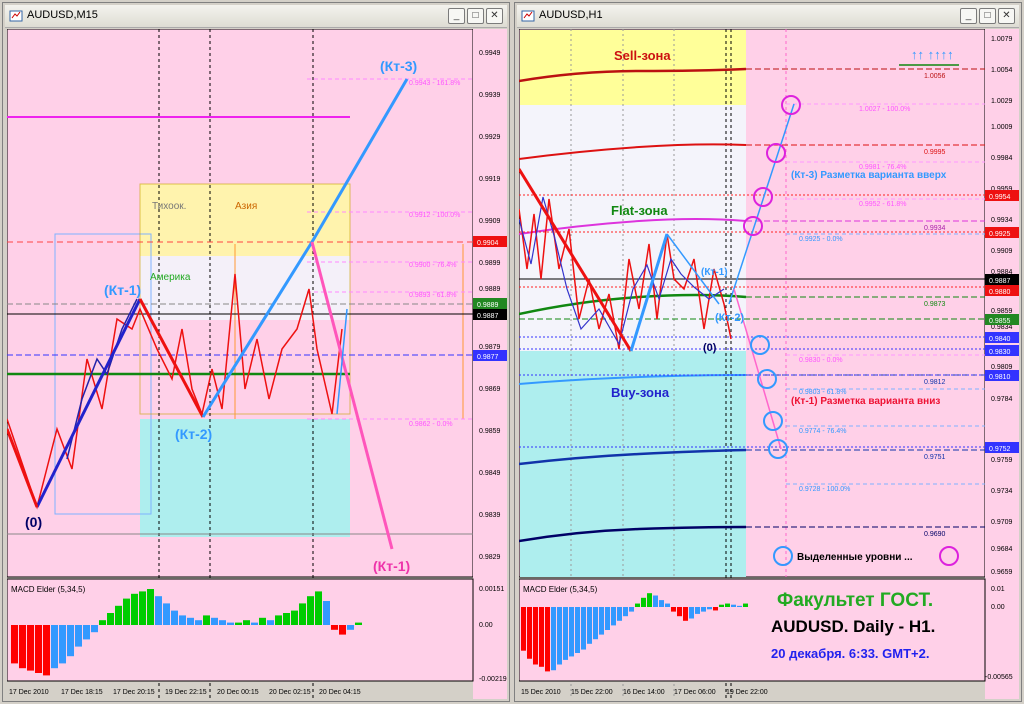 This screenshot has width=1024, height=704. What do you see at coordinates (1000, 339) in the screenshot?
I see `price-tag-text: 0.9840` at bounding box center [1000, 339].